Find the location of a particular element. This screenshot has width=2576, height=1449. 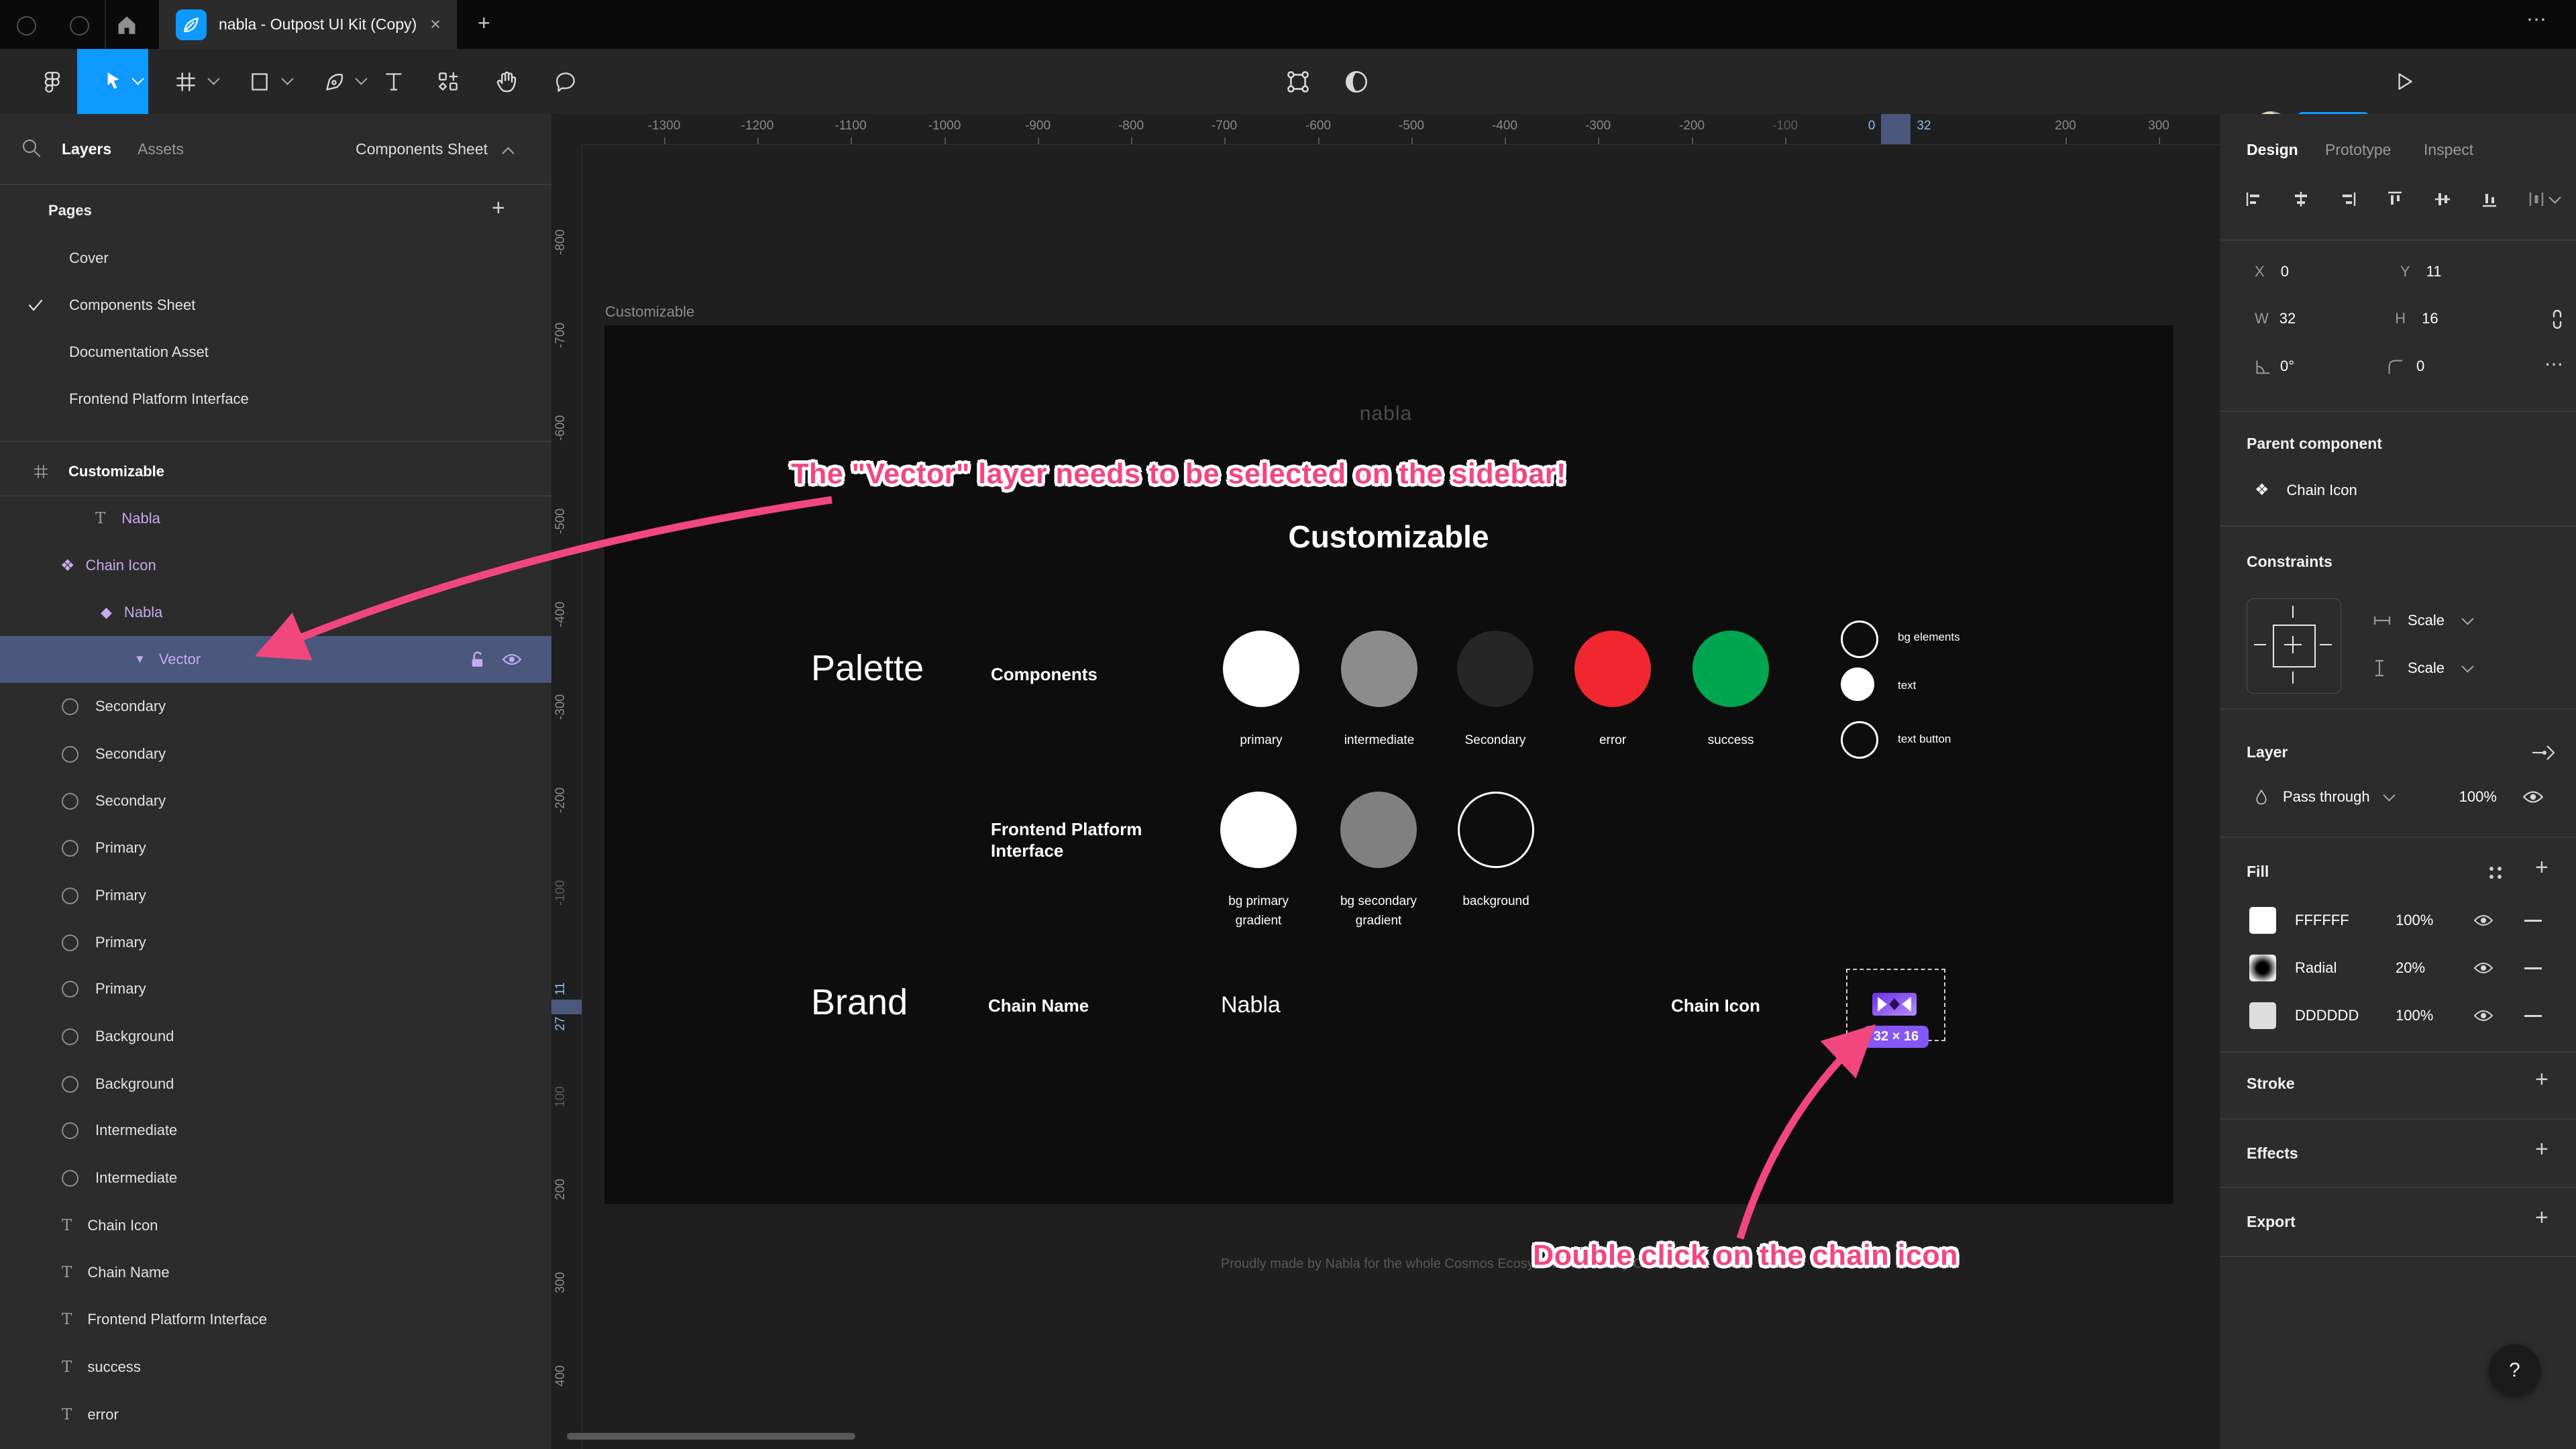

text-tool-button is located at coordinates (393, 81).